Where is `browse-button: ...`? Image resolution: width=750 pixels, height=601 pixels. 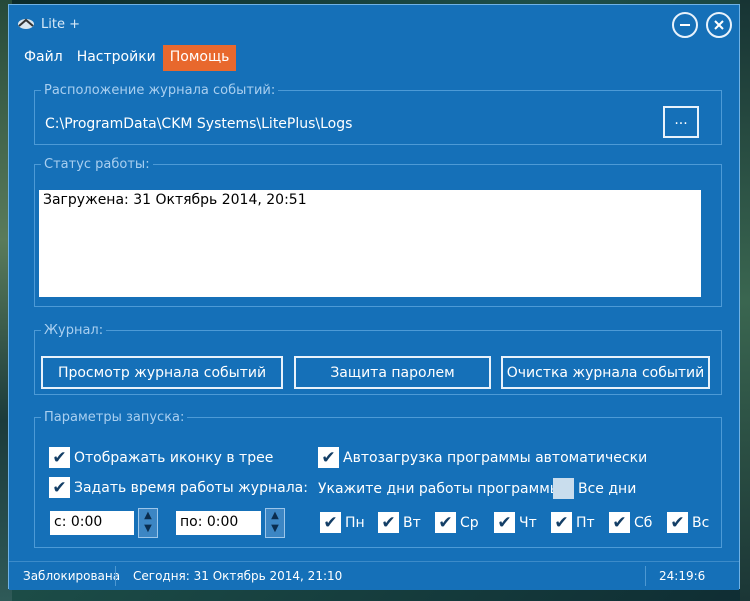 browse-button: ... is located at coordinates (681, 122).